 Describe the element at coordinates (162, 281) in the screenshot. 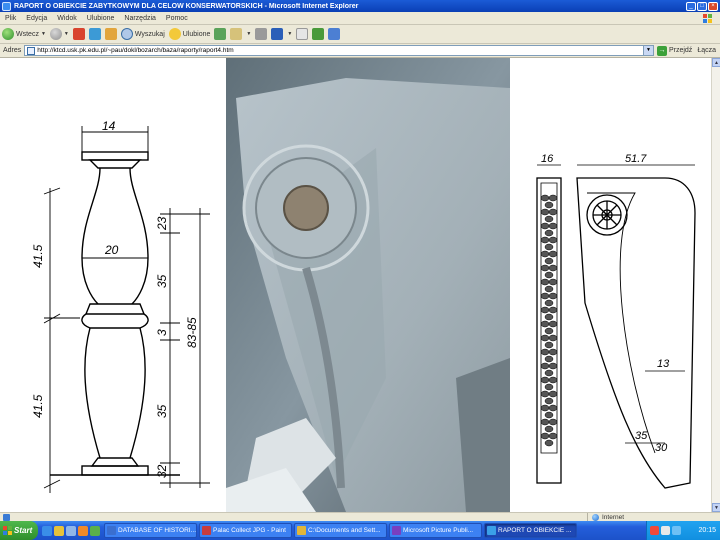

I see `baluster-dim-2: 35` at that location.